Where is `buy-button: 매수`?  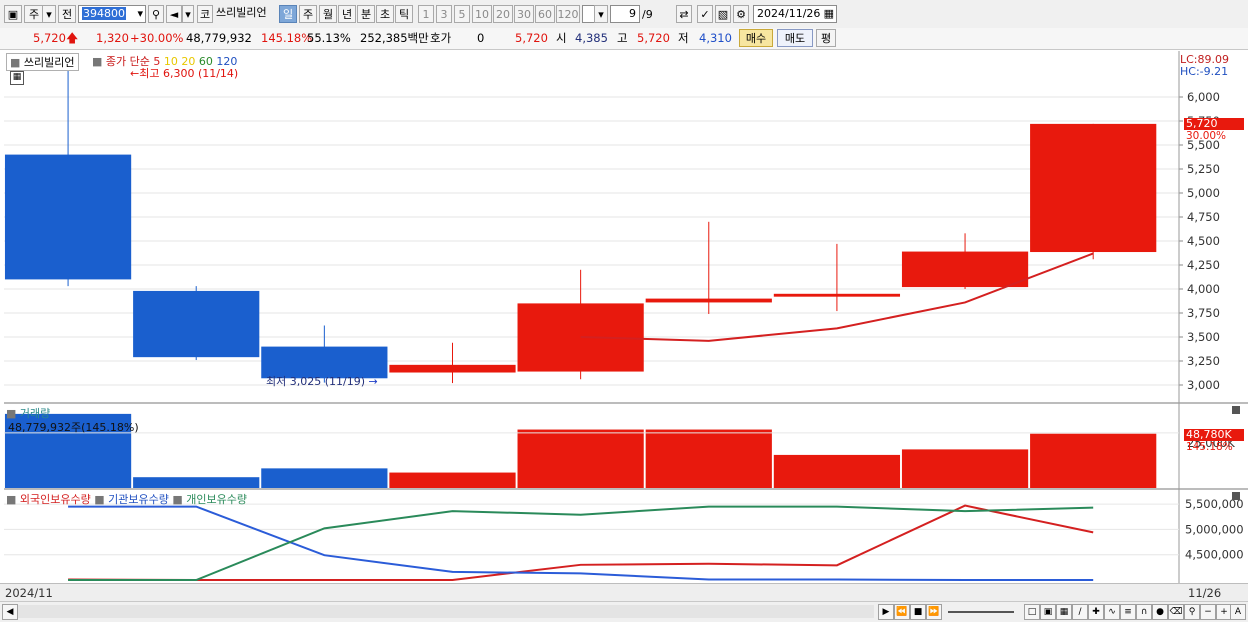 buy-button: 매수 is located at coordinates (756, 38).